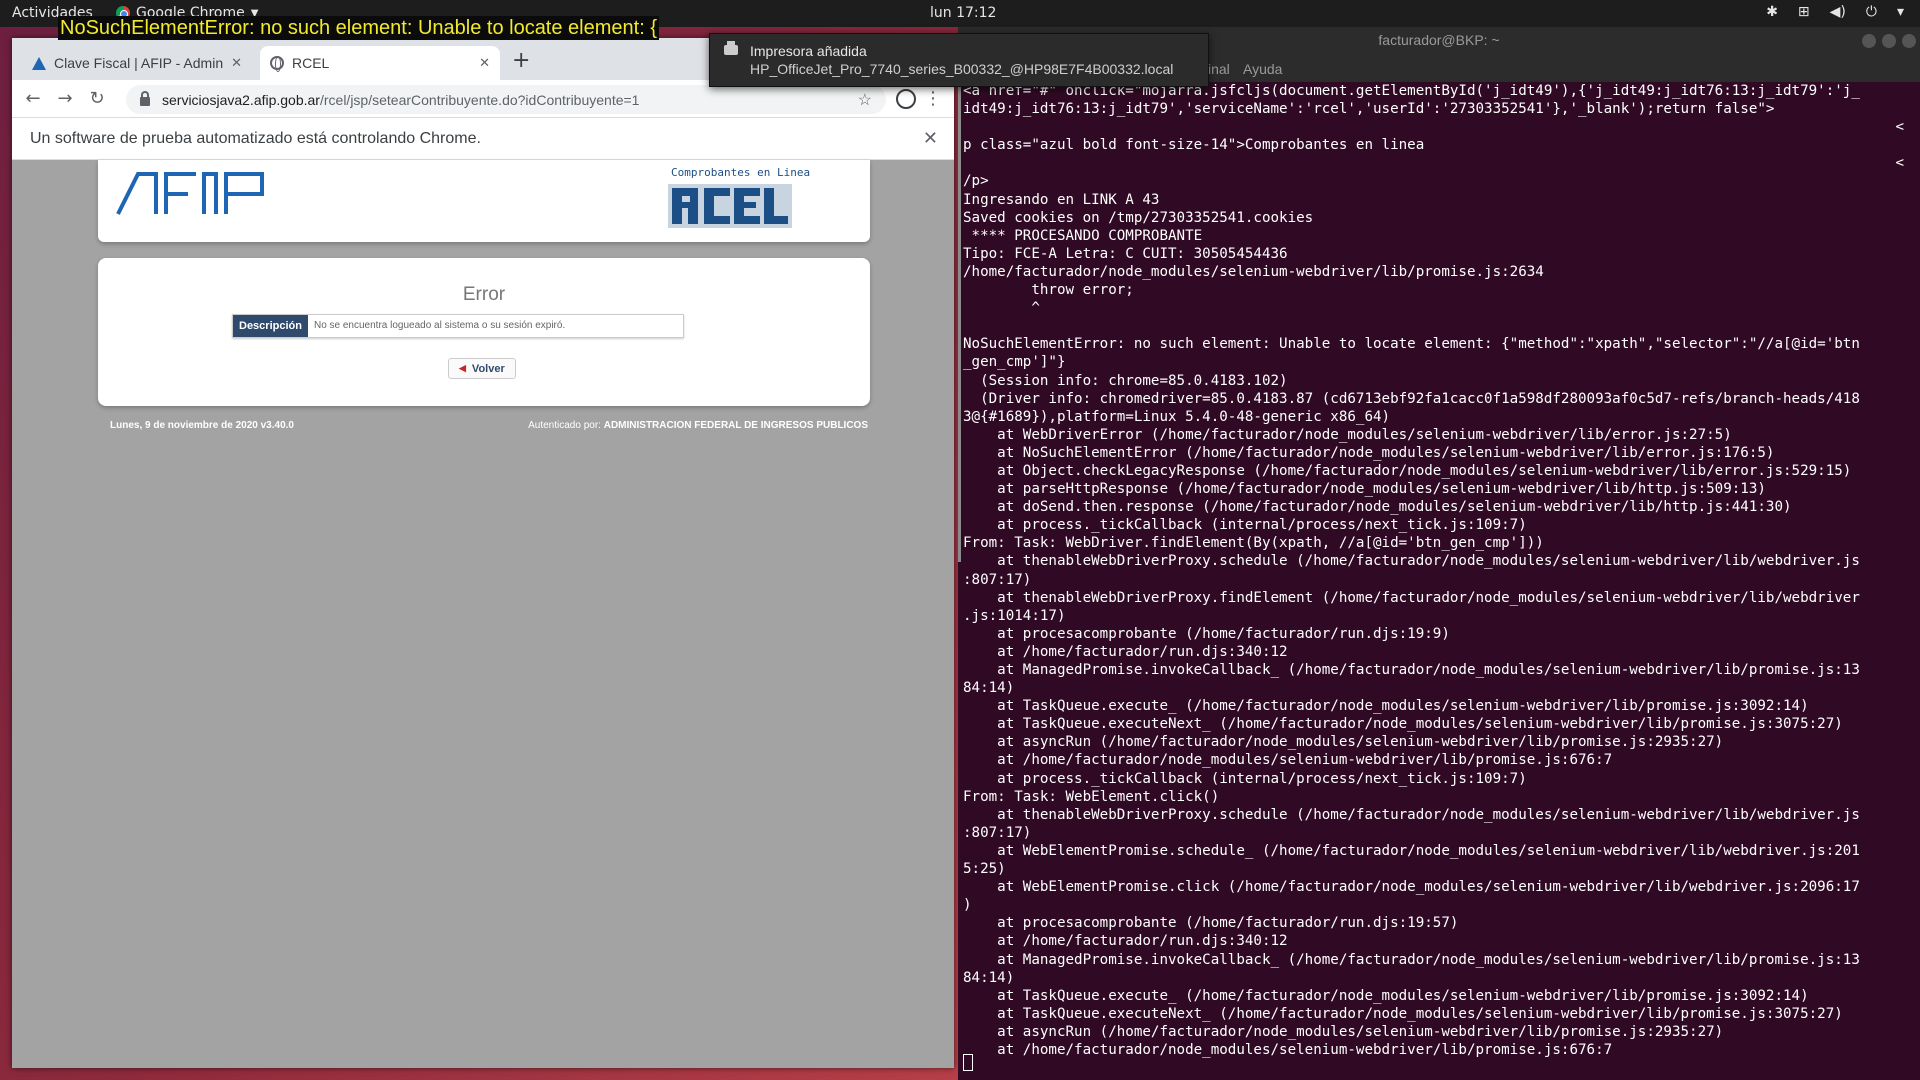  I want to click on footer-date: Lunes, 9 de noviembre de 2020 v3.40.0, so click(202, 425).